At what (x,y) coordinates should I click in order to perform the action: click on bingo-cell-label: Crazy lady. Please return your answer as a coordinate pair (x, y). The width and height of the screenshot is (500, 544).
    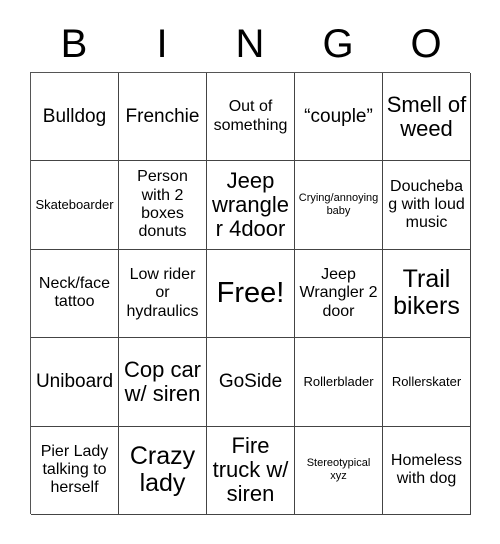
    Looking at the image, I should click on (162, 470).